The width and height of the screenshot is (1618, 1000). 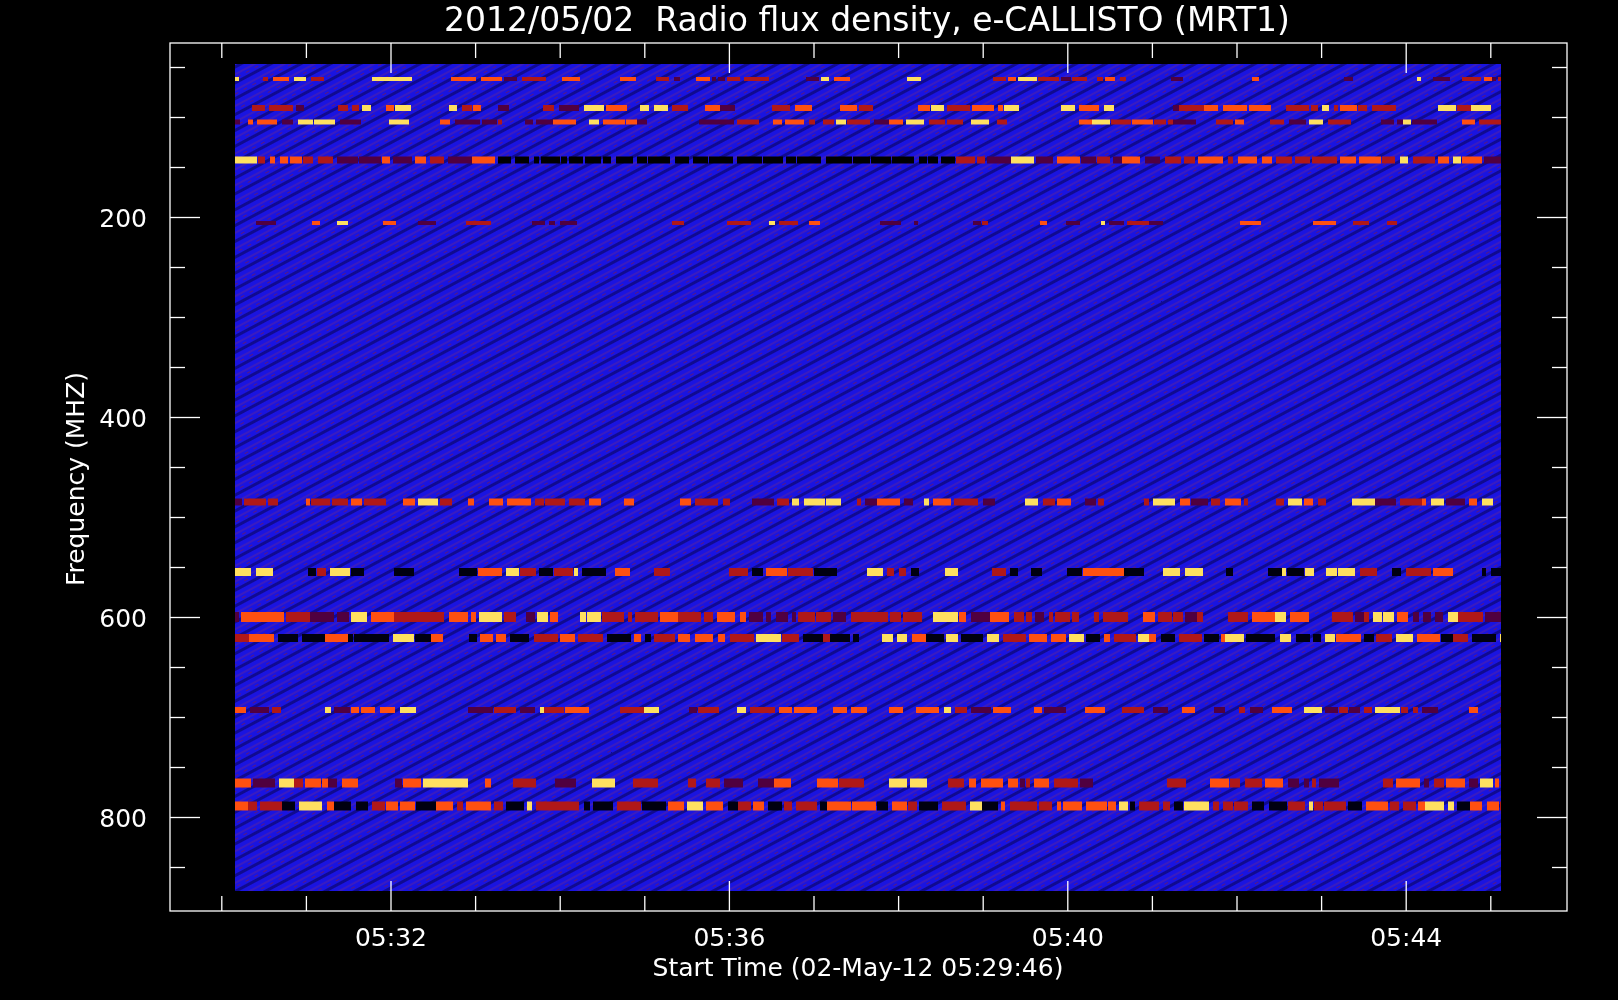 What do you see at coordinates (858, 967) in the screenshot?
I see `x-axis-label: Start Time (02-May-12 05:29:46)` at bounding box center [858, 967].